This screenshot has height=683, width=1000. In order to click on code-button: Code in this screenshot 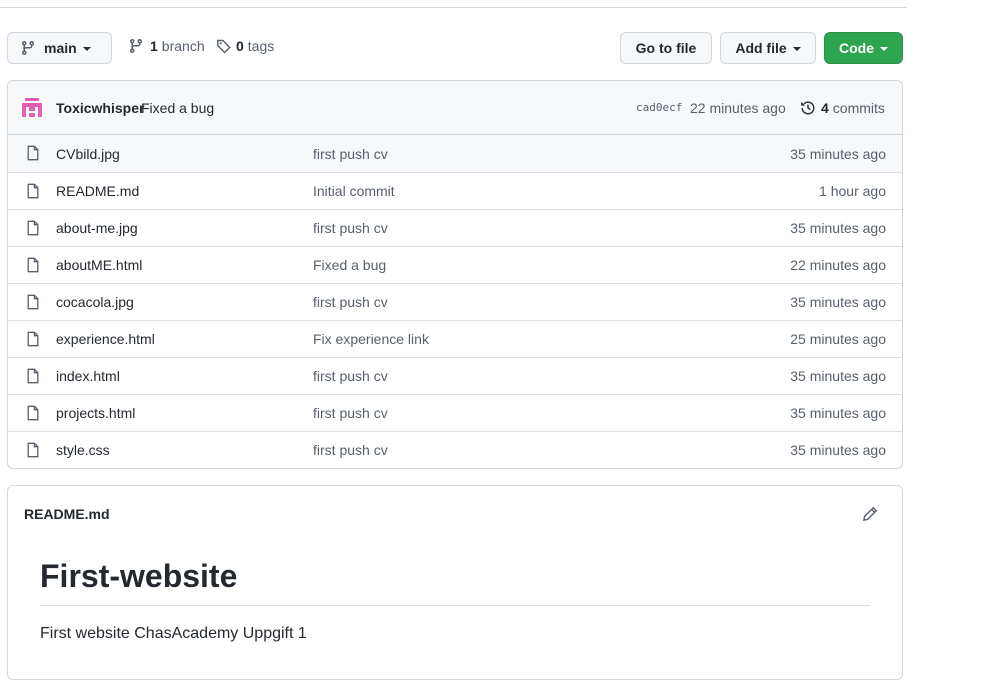, I will do `click(863, 48)`.